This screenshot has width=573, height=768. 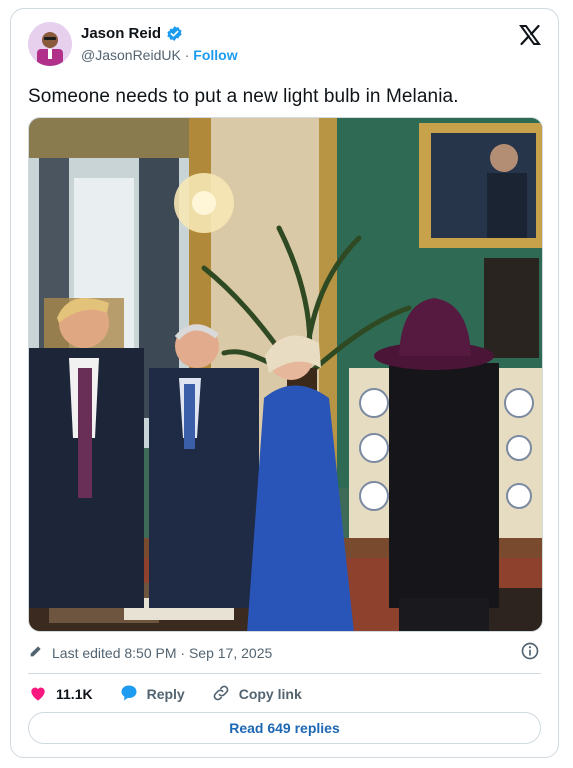 I want to click on edited-meta: Last edited 8:50 PM · Sep 17, 2025, so click(x=150, y=652).